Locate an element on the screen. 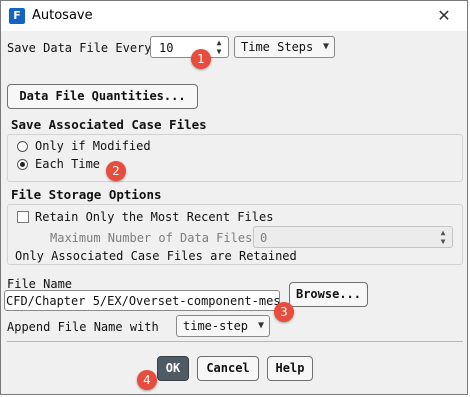  append-dropdown: time-step ▼ is located at coordinates (223, 326).